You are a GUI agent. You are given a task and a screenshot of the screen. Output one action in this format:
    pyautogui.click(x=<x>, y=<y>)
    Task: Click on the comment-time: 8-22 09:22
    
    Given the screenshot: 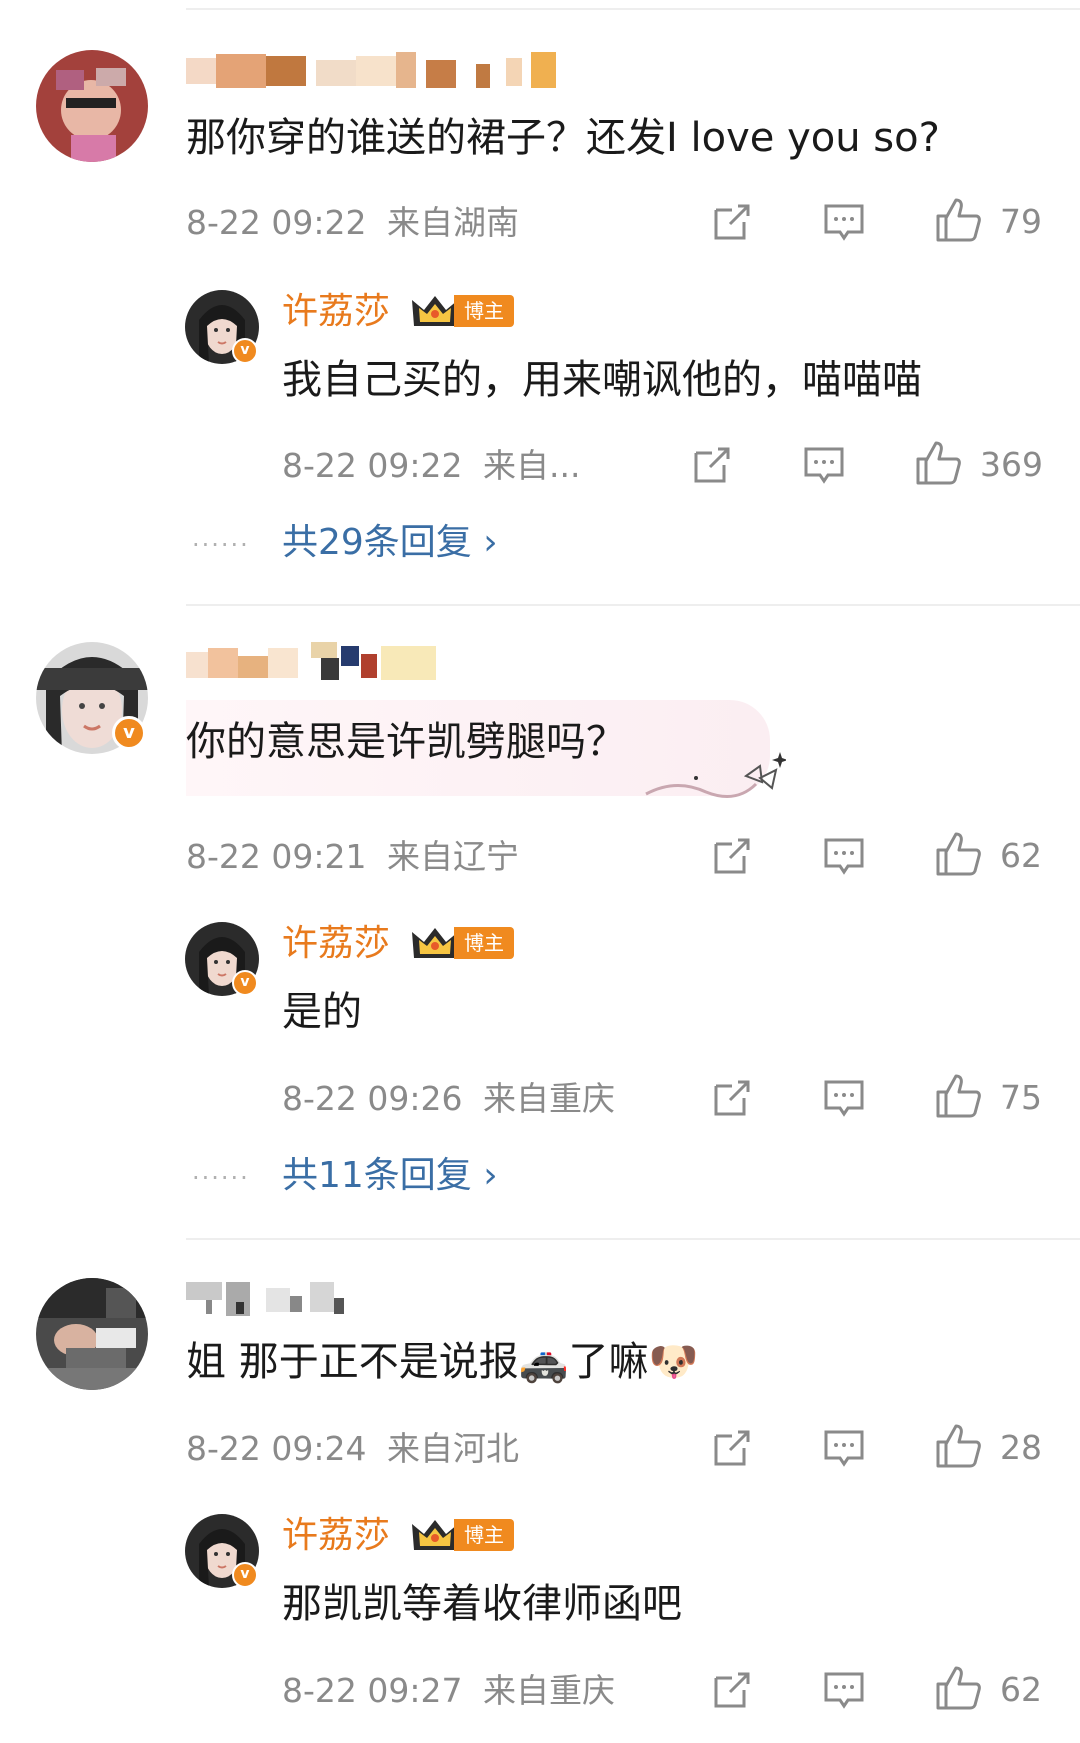 What is the action you would take?
    pyautogui.click(x=276, y=222)
    